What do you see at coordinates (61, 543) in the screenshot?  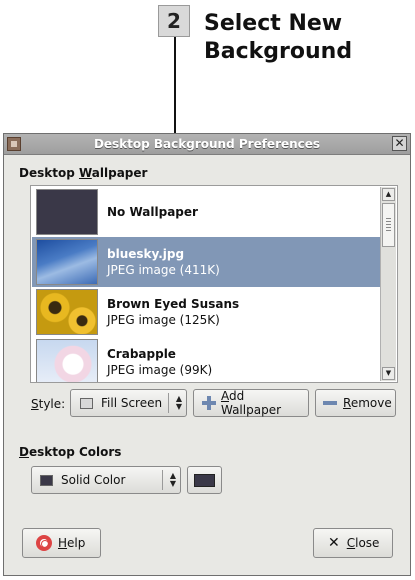 I see `help-button: Help` at bounding box center [61, 543].